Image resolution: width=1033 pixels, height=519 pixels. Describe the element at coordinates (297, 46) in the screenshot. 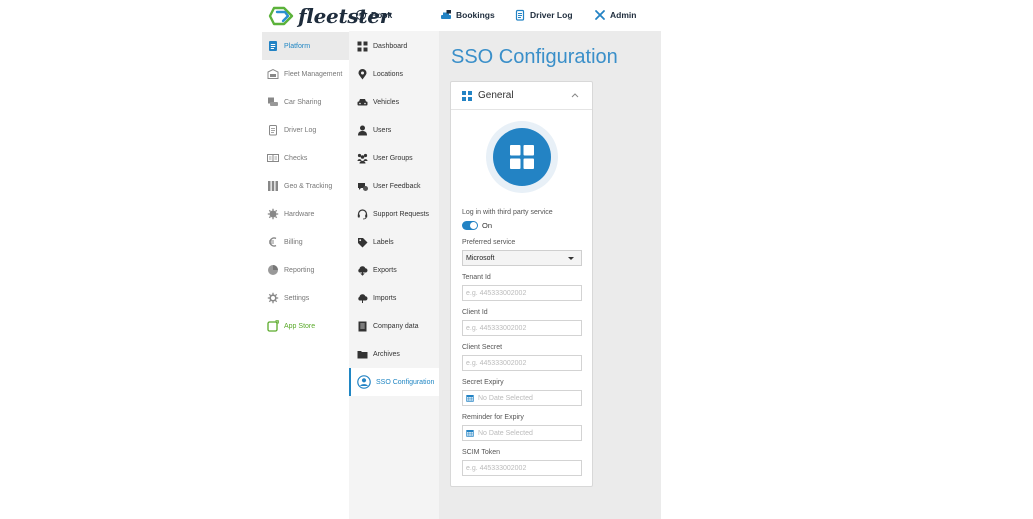

I see `sidebar-item-label: Platform` at that location.